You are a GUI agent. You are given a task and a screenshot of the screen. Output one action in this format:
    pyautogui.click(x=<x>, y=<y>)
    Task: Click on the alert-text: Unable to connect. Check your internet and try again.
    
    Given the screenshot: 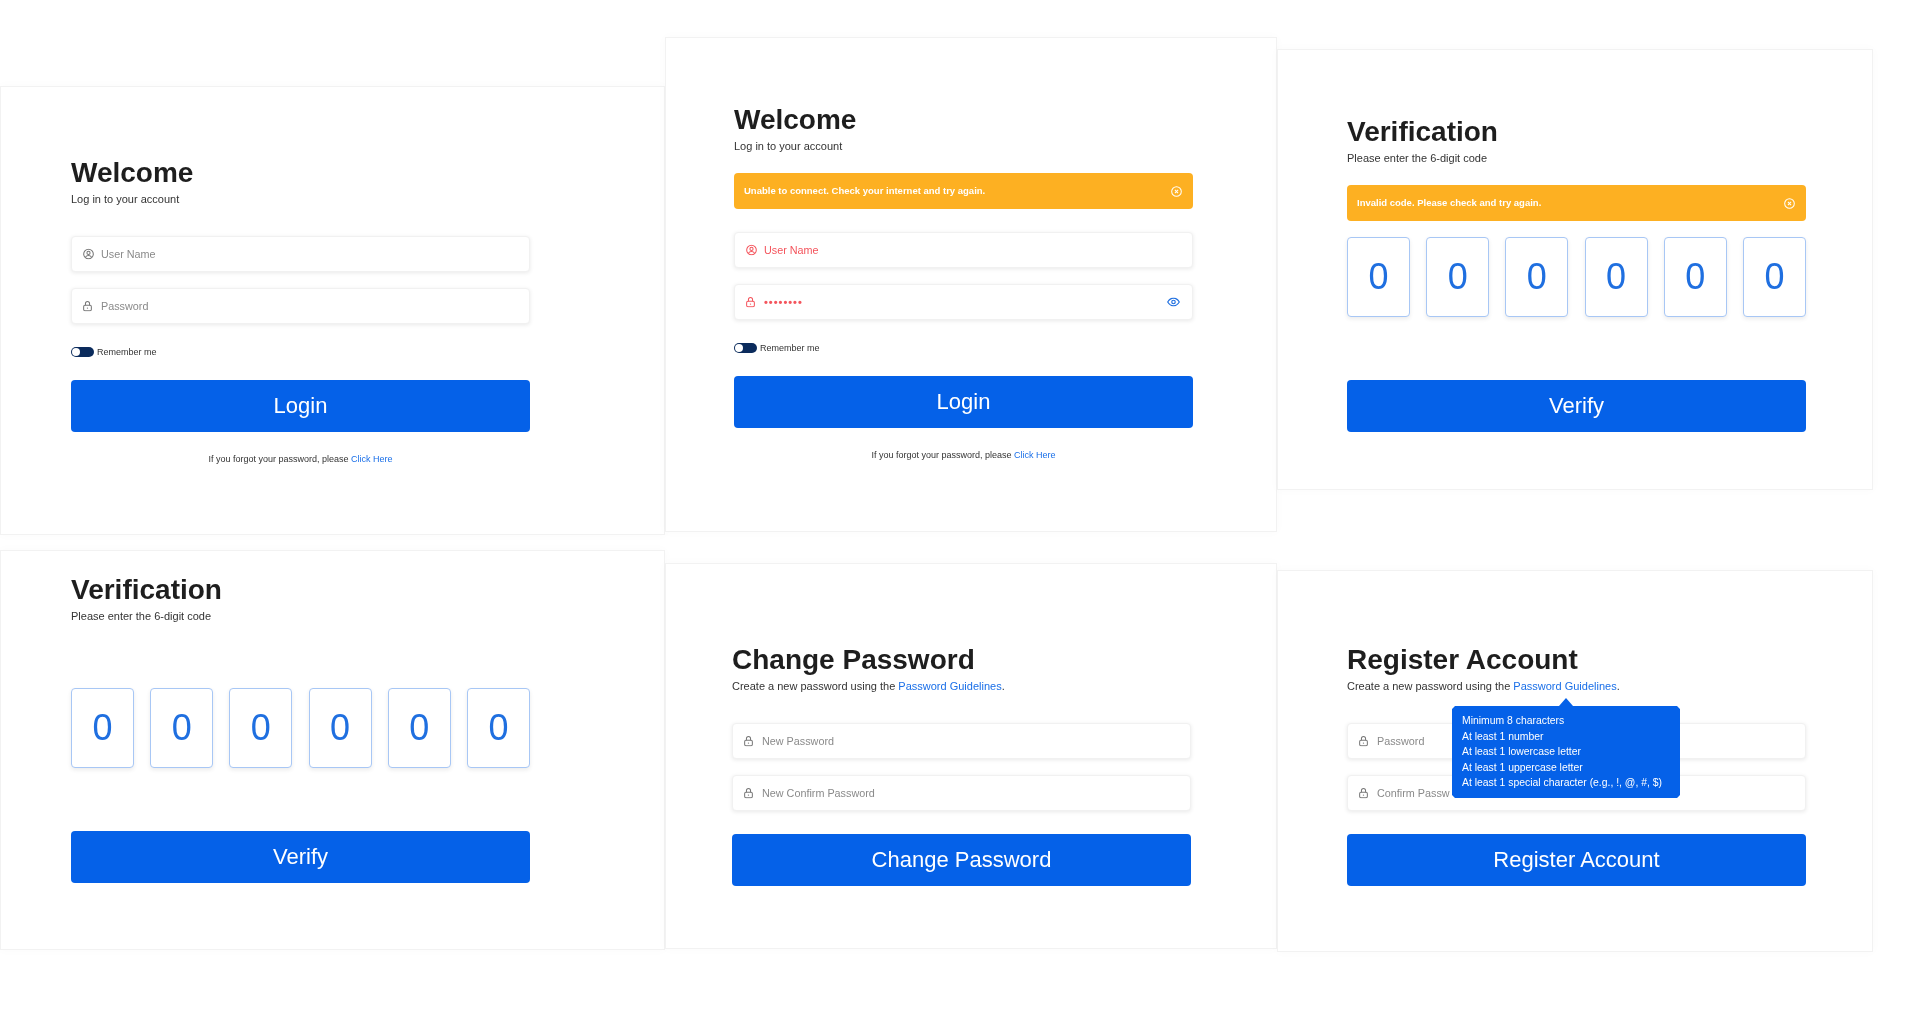 What is the action you would take?
    pyautogui.click(x=865, y=191)
    